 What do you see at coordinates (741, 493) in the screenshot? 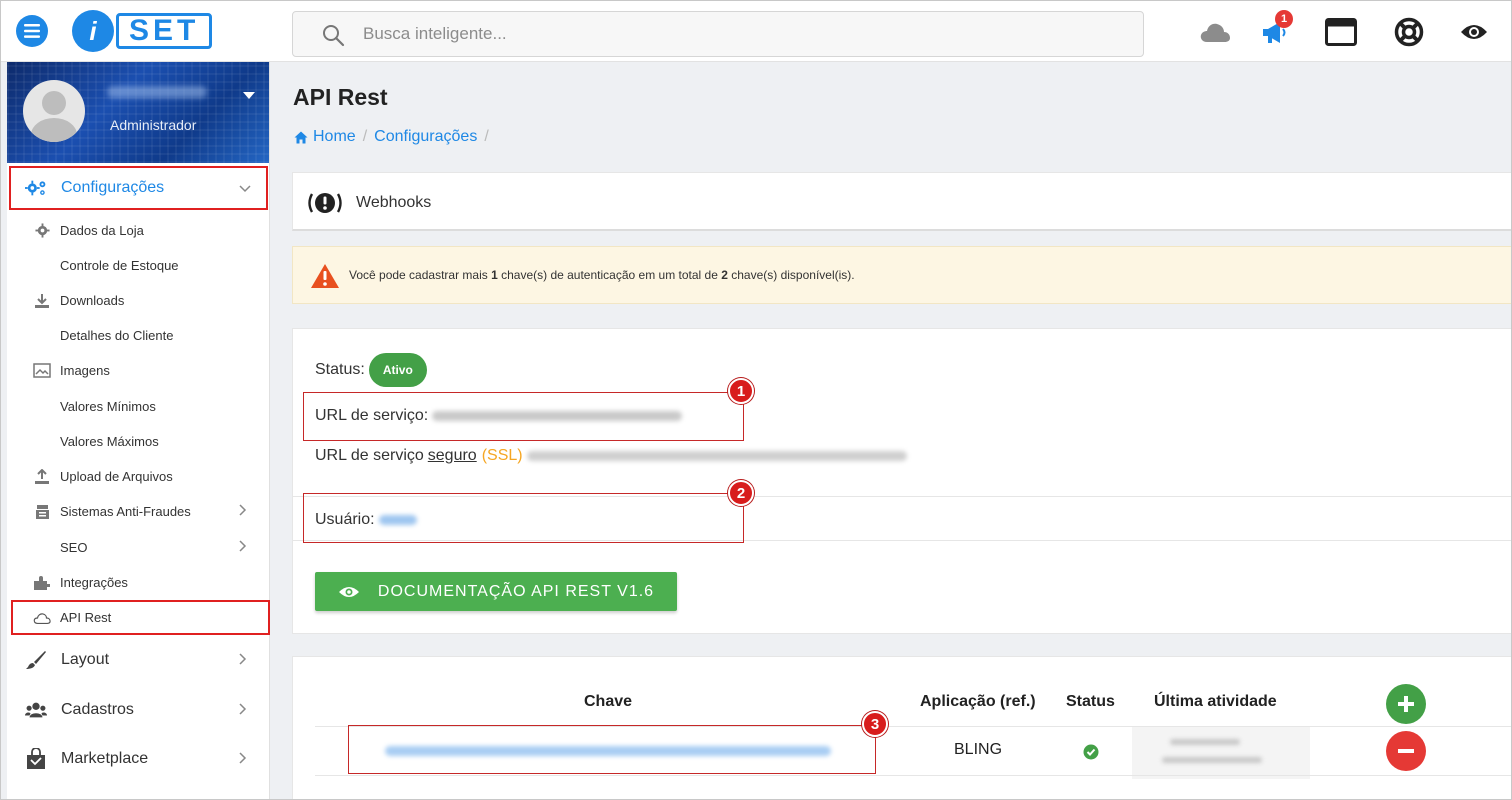
I see `annotation-marker-2: 2` at bounding box center [741, 493].